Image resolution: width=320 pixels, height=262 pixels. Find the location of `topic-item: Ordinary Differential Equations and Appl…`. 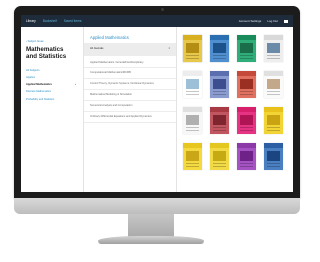

topic-item: Ordinary Differential Equations and Appl… is located at coordinates (130, 117).